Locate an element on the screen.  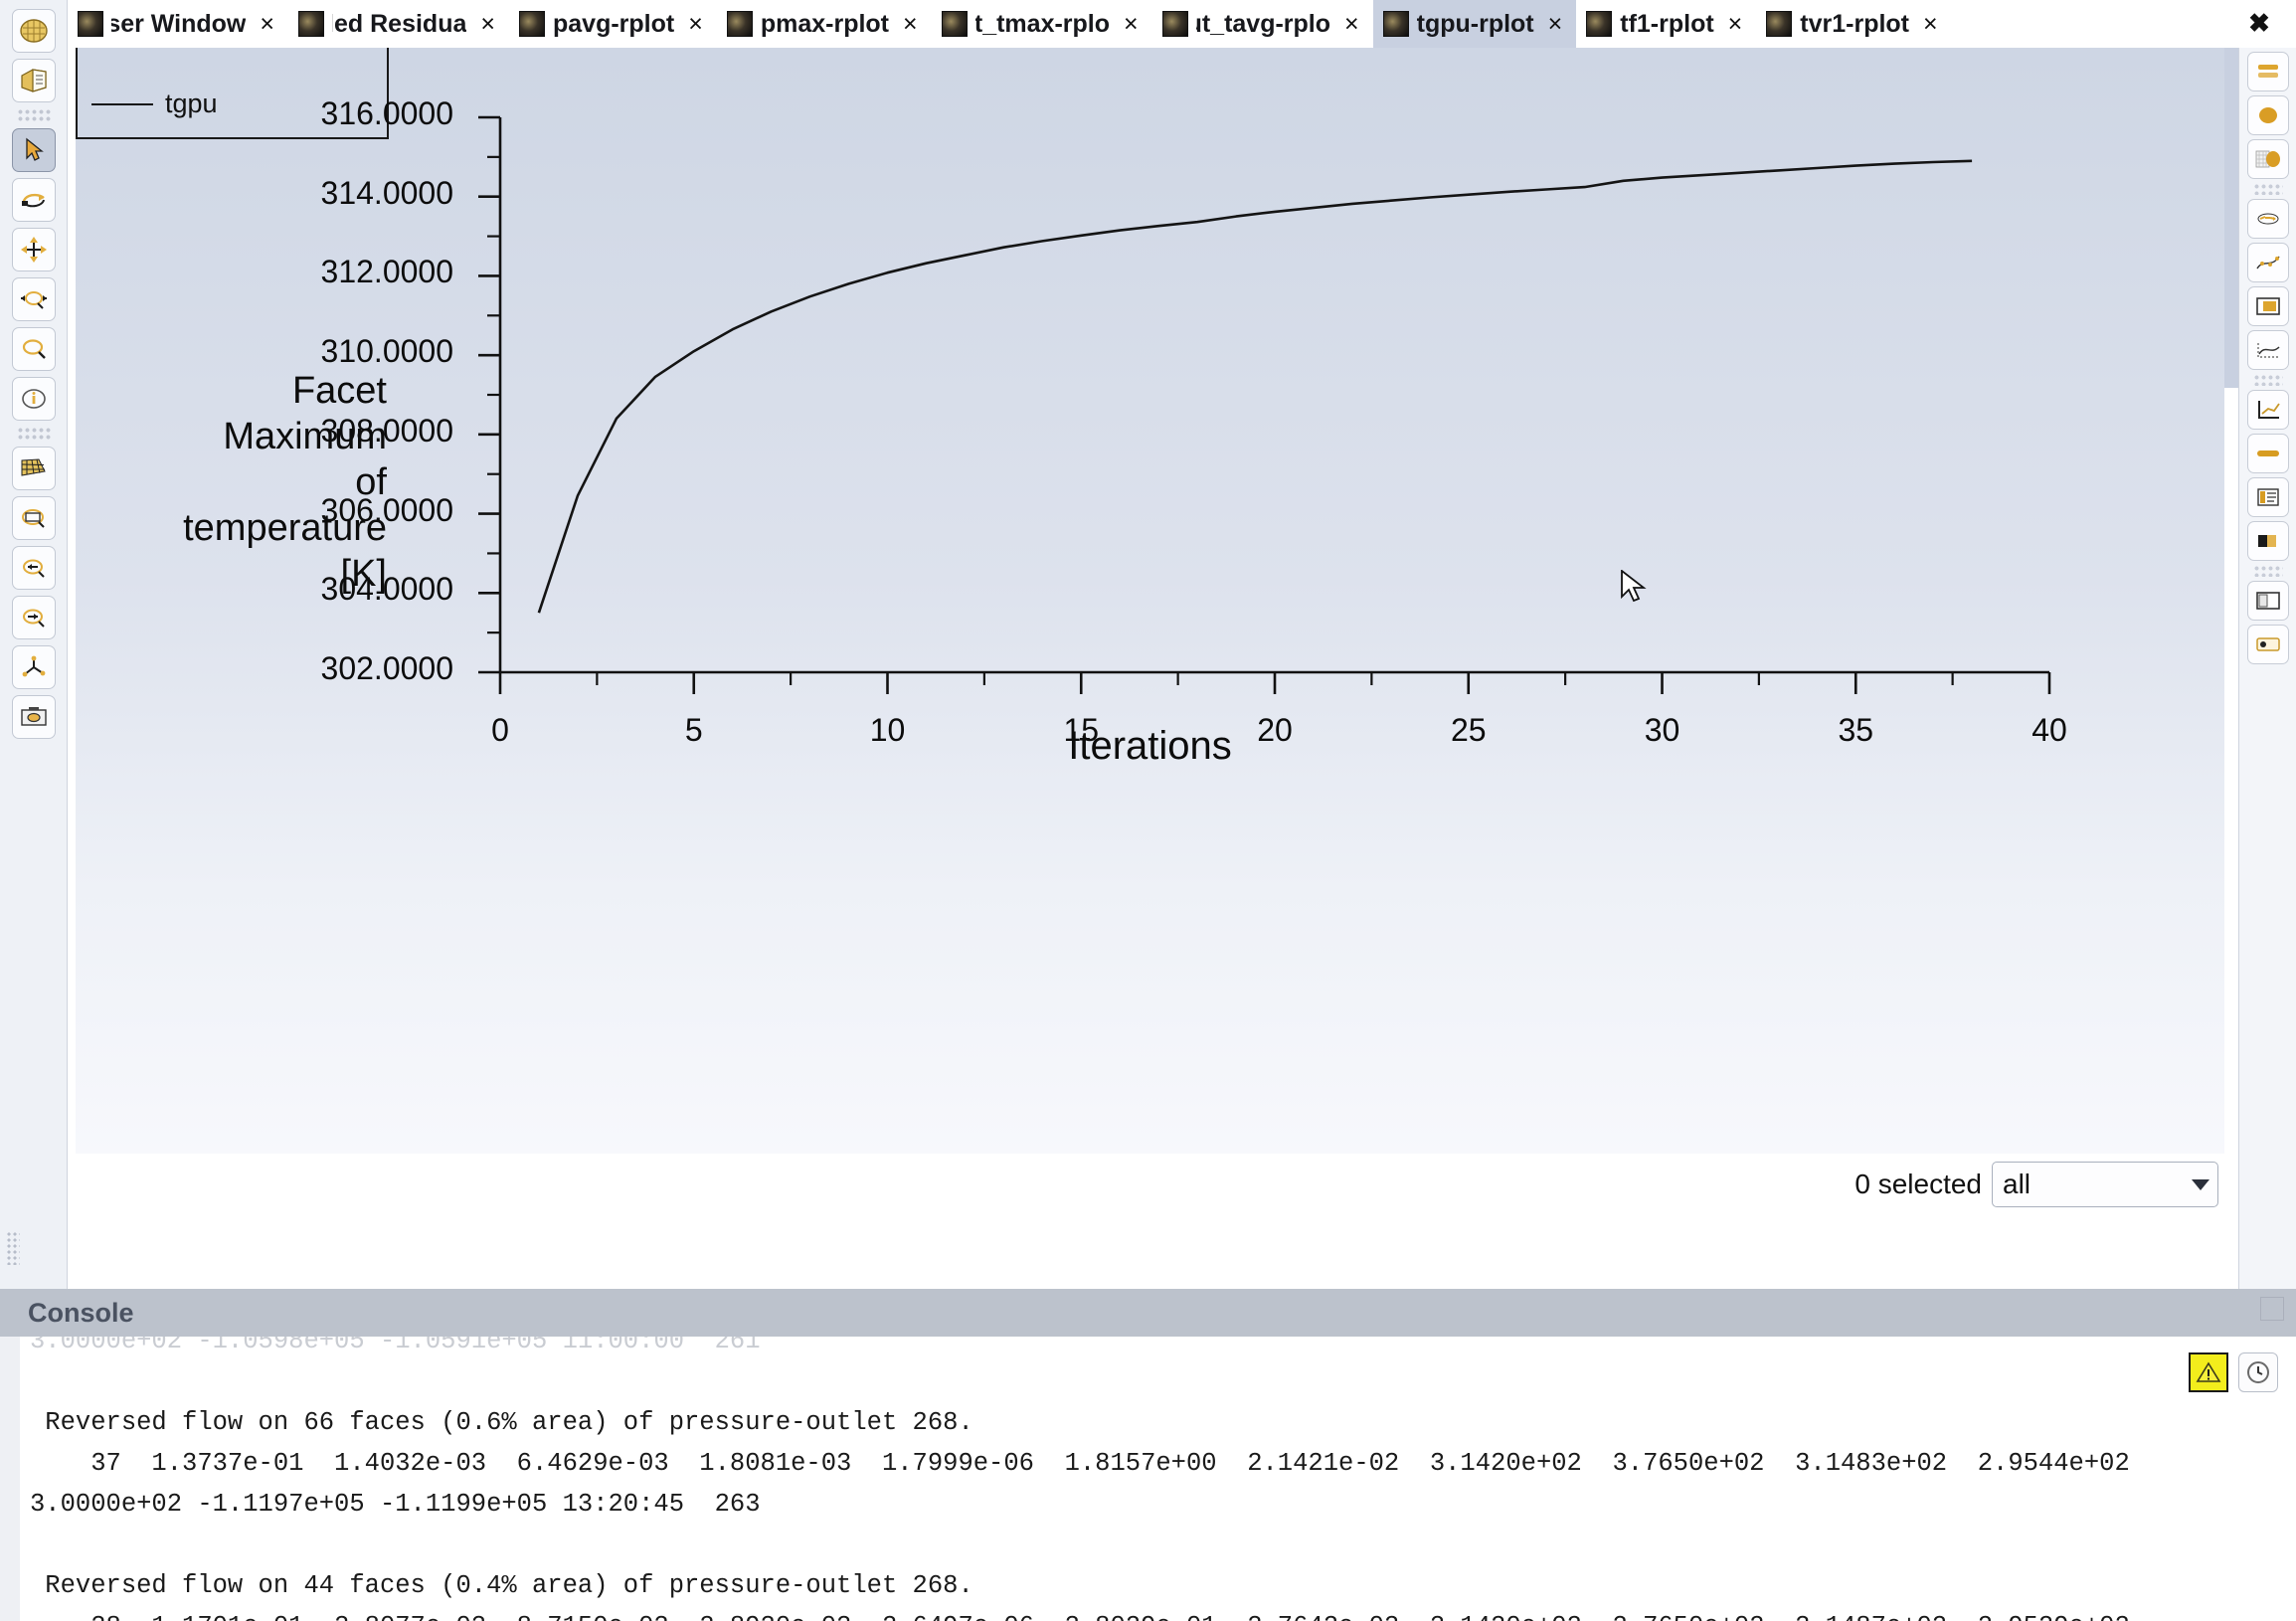
console-status-buttons is located at coordinates (2233, 1372).